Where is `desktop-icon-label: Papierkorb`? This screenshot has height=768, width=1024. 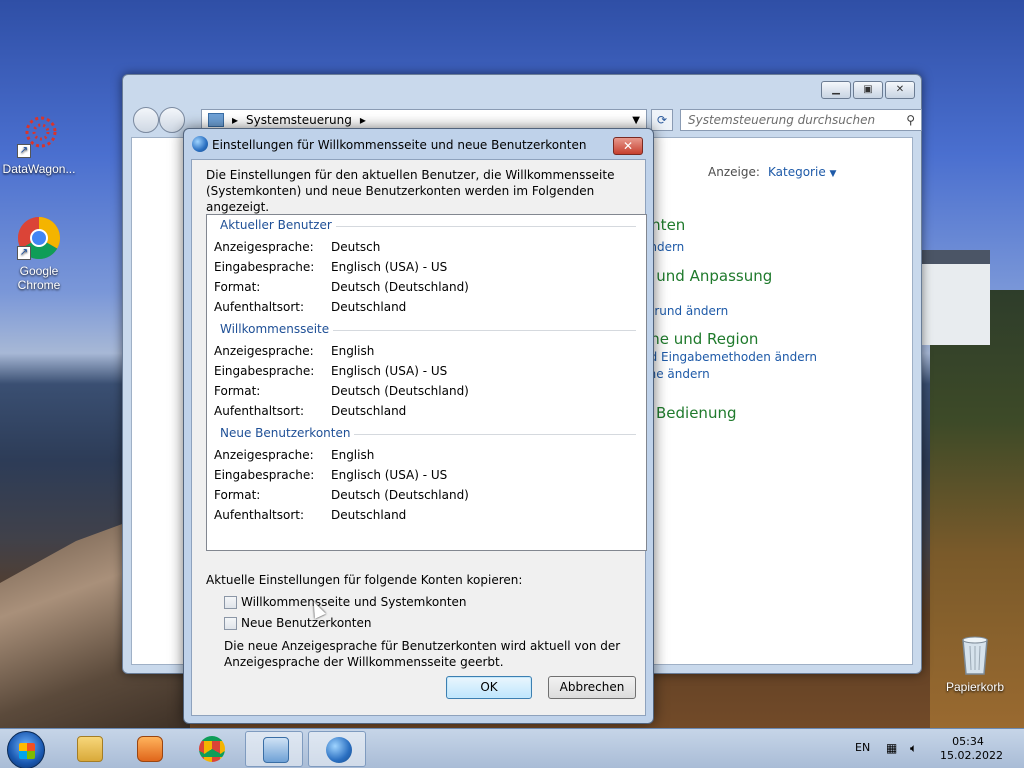
desktop-icon-label: Papierkorb is located at coordinates (975, 687).